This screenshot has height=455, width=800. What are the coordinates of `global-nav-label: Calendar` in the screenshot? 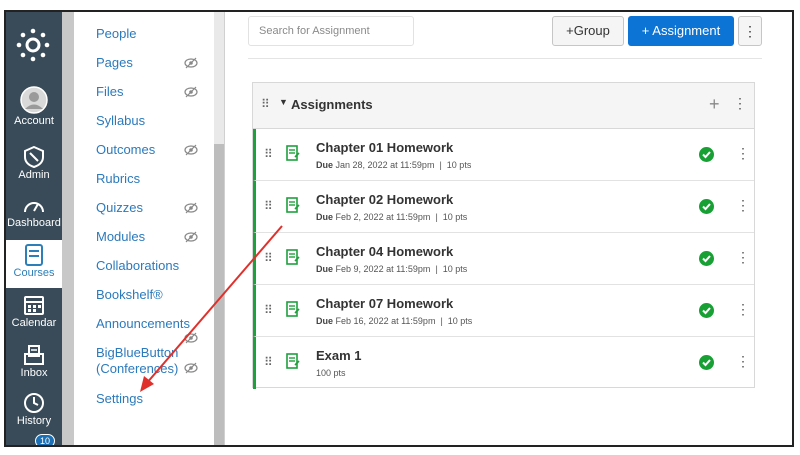 It's located at (34, 323).